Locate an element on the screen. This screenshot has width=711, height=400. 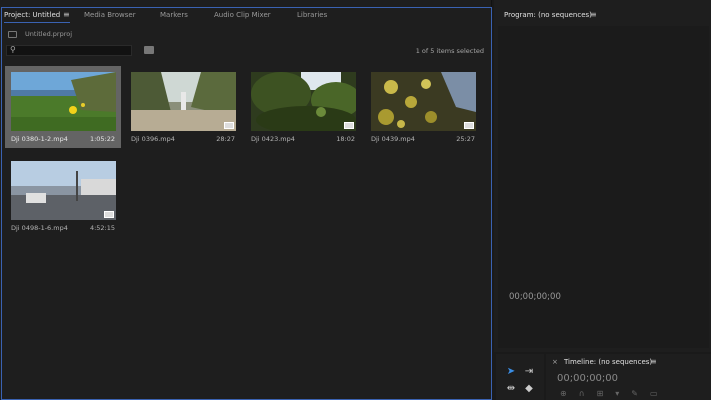
selection-tool-icon: ➤ is located at coordinates (511, 372).